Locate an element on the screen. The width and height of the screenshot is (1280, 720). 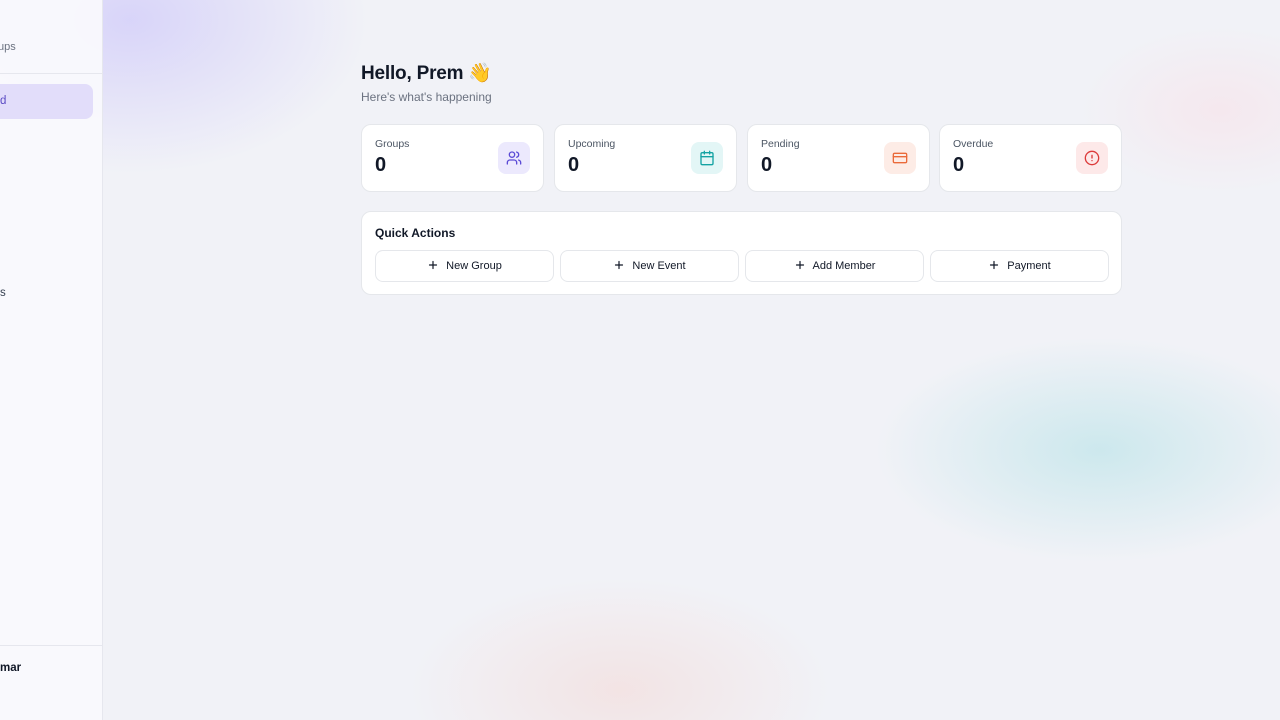
page-subtitle: Here's what's happening is located at coordinates (426, 97).